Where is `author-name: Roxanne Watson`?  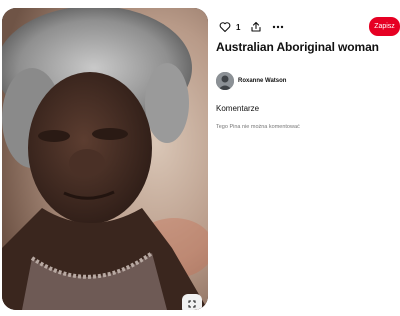 author-name: Roxanne Watson is located at coordinates (262, 81).